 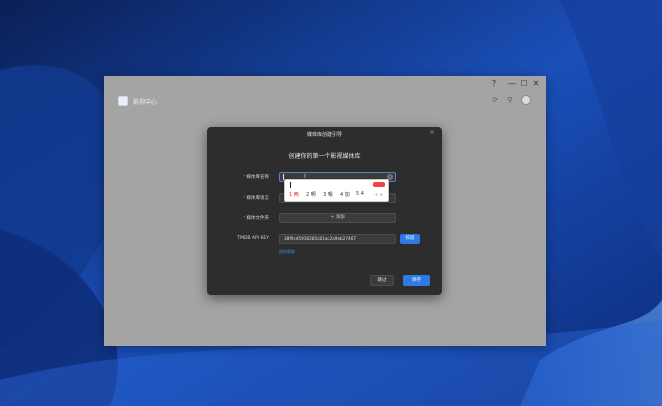 I want to click on save-button: 保存, so click(x=416, y=280).